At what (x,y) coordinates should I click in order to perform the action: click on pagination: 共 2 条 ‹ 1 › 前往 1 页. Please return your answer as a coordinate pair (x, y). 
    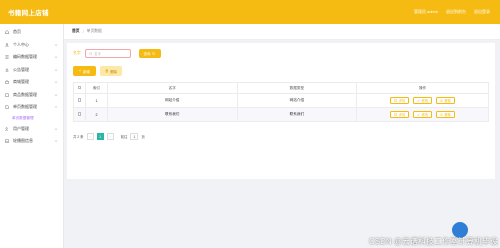
    Looking at the image, I should click on (109, 136).